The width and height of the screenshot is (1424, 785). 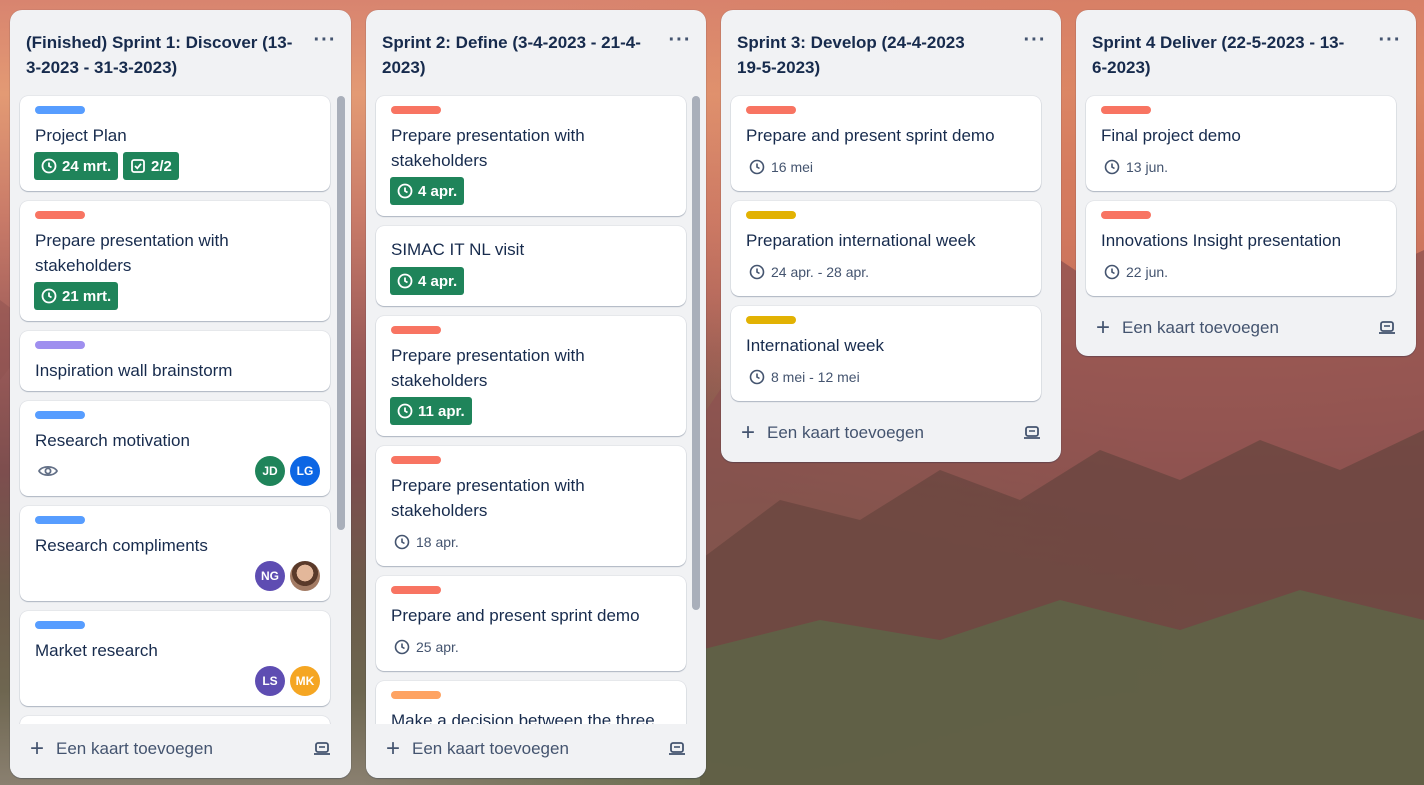 What do you see at coordinates (161, 166) in the screenshot?
I see `checklist-text: 2/2` at bounding box center [161, 166].